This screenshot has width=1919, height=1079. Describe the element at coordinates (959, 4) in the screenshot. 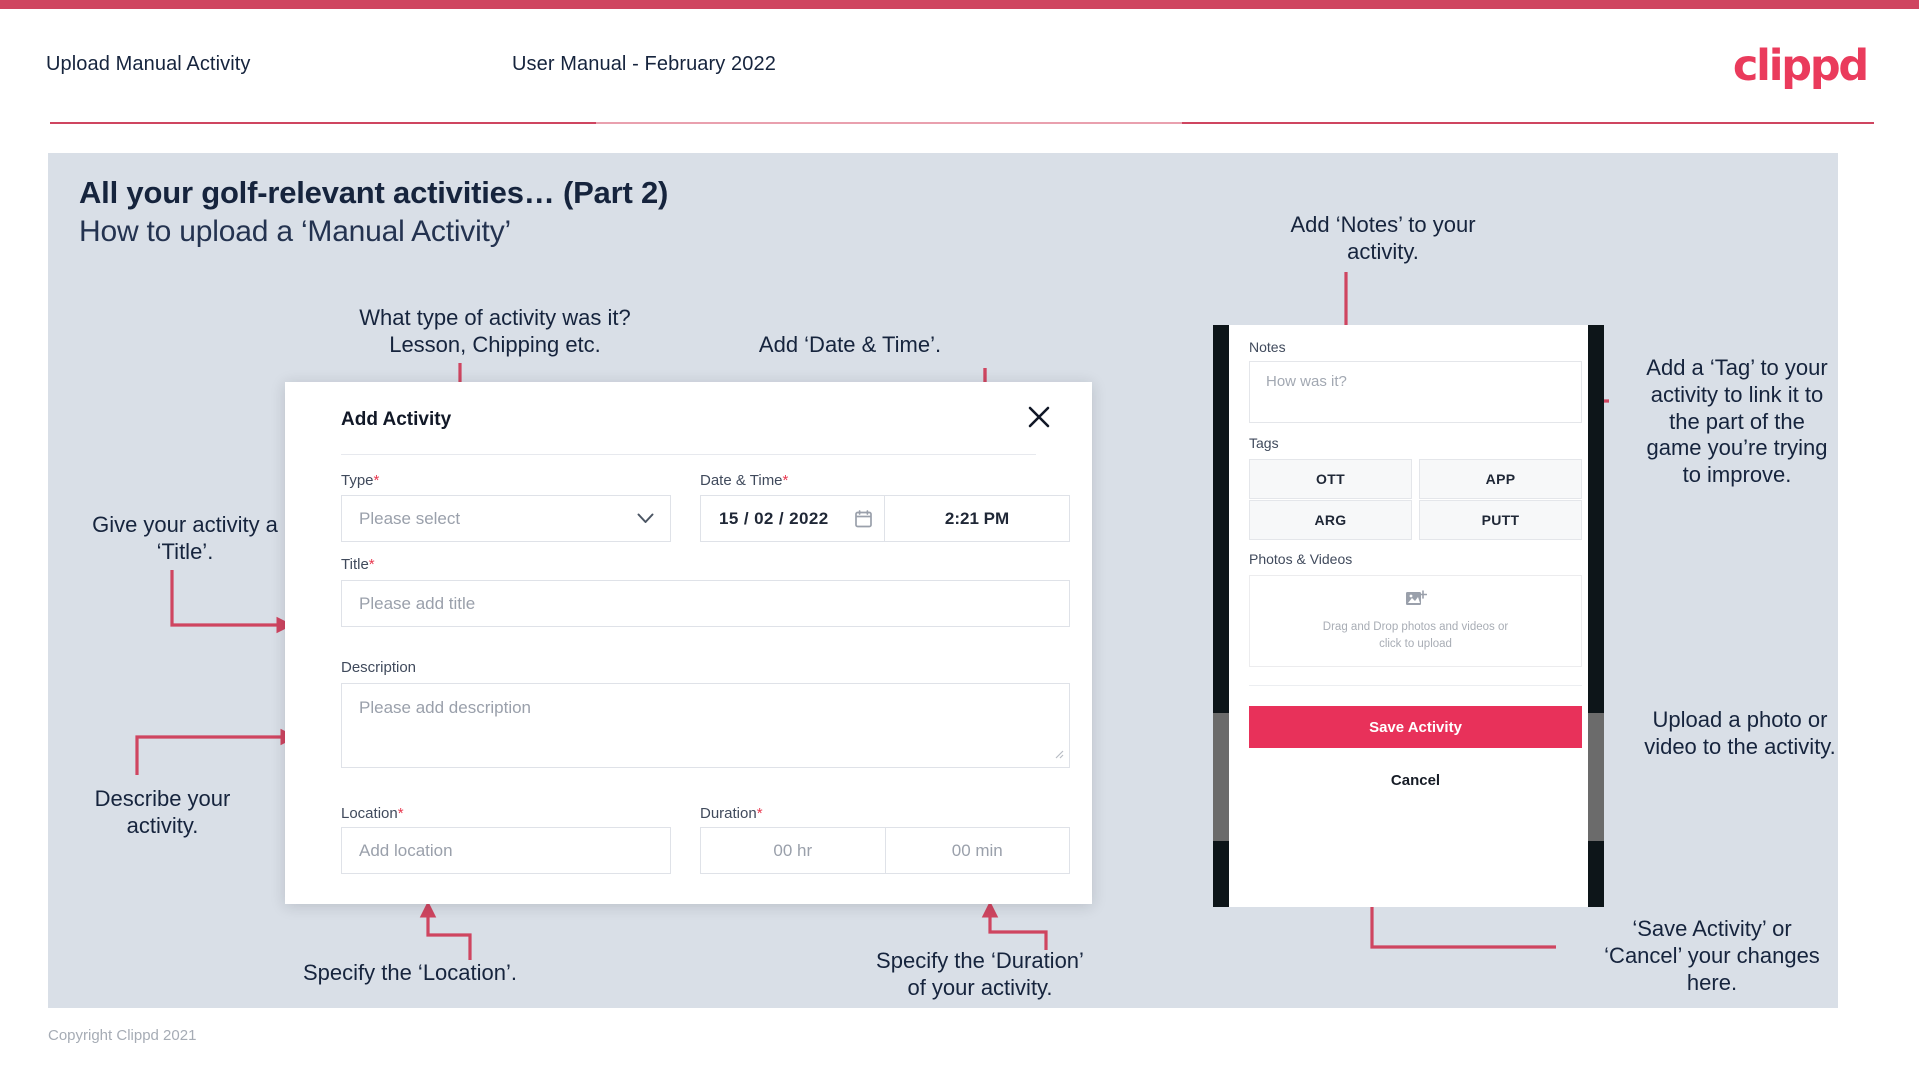

I see `brand-top-bar` at that location.